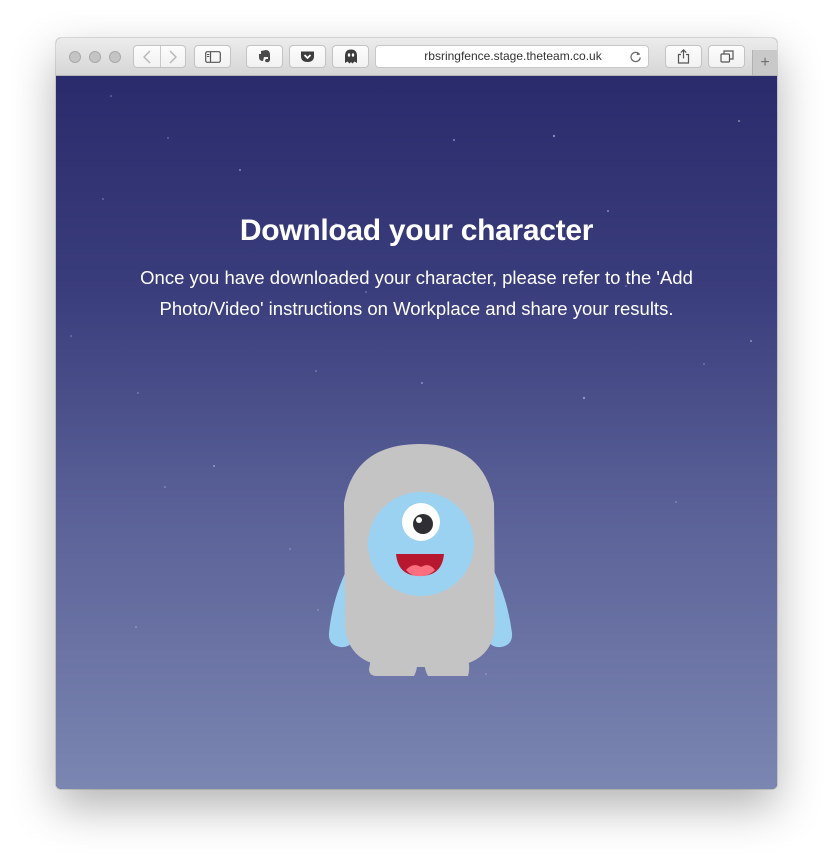 The width and height of the screenshot is (833, 863). I want to click on share-icon, so click(683, 56).